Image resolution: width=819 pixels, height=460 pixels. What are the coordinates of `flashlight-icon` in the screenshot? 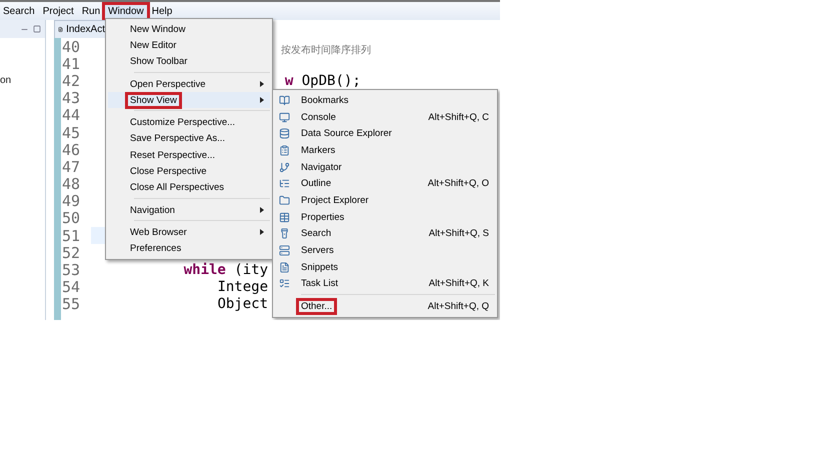 It's located at (284, 234).